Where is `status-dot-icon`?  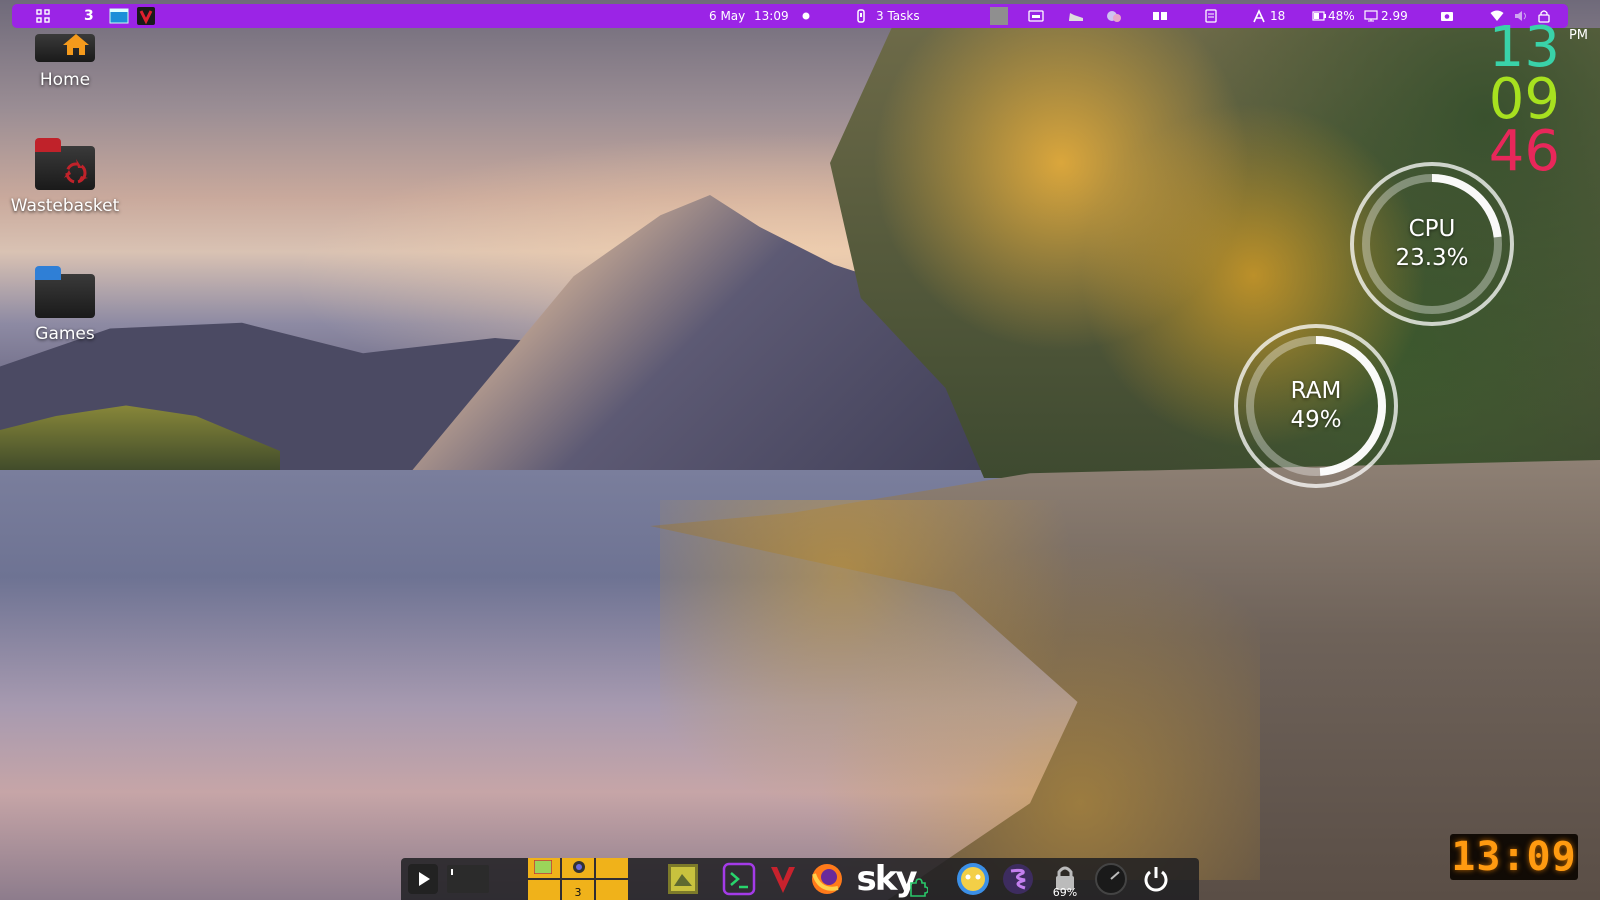
status-dot-icon is located at coordinates (806, 16).